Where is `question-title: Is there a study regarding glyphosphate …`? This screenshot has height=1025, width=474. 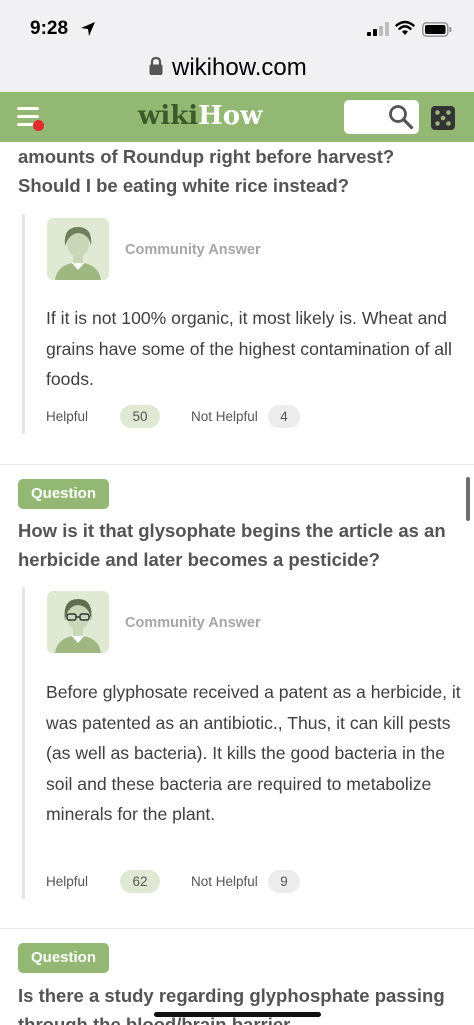 question-title: Is there a study regarding glyphosphate … is located at coordinates (231, 1005).